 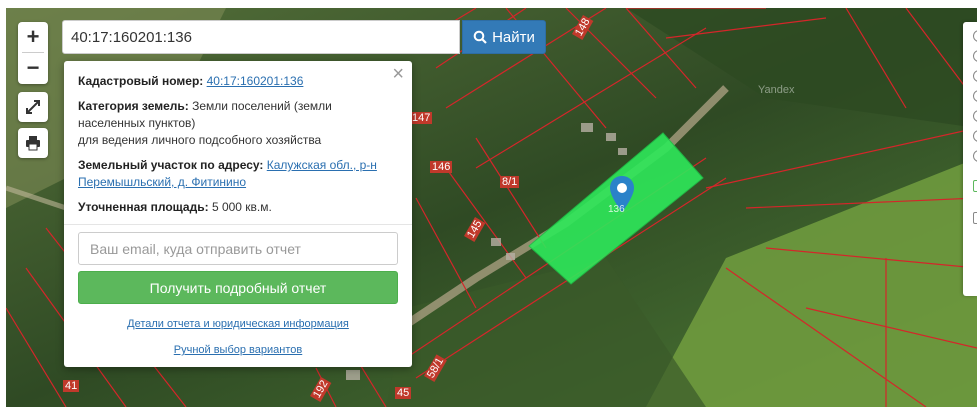 I want to click on close-icon: ×, so click(x=398, y=74).